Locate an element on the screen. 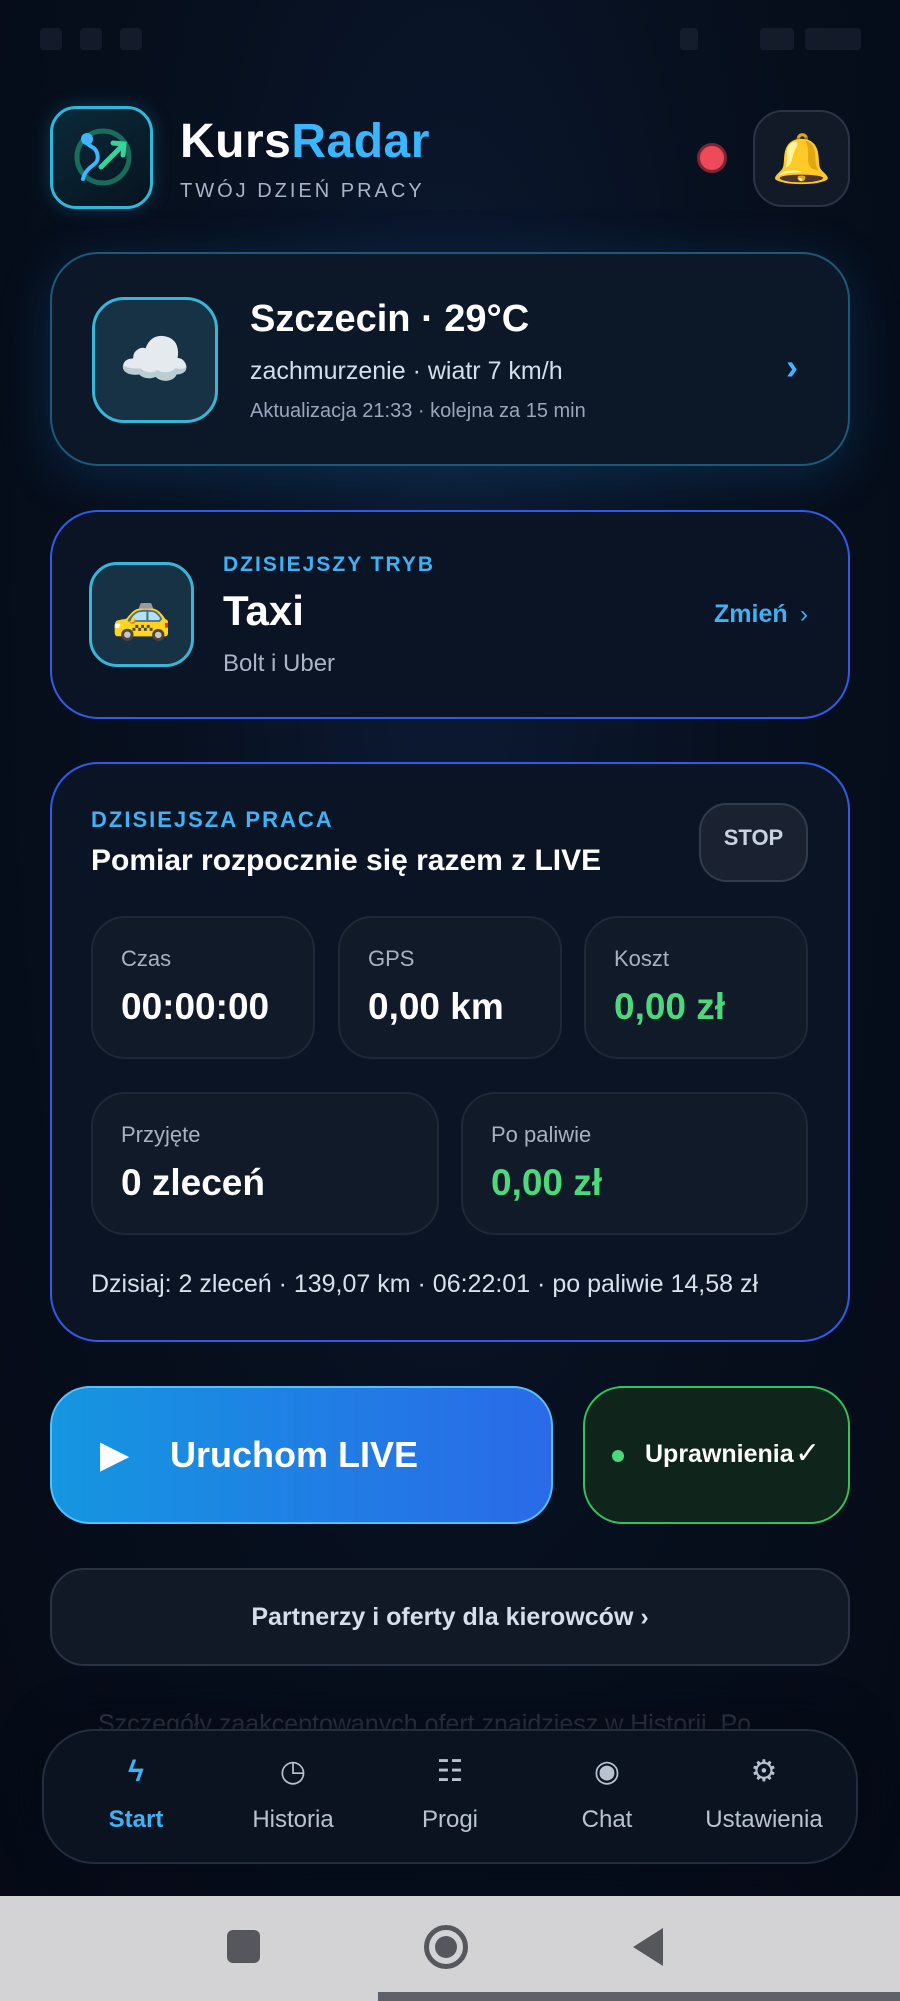 The height and width of the screenshot is (2001, 900). home-icon is located at coordinates (446, 1947).